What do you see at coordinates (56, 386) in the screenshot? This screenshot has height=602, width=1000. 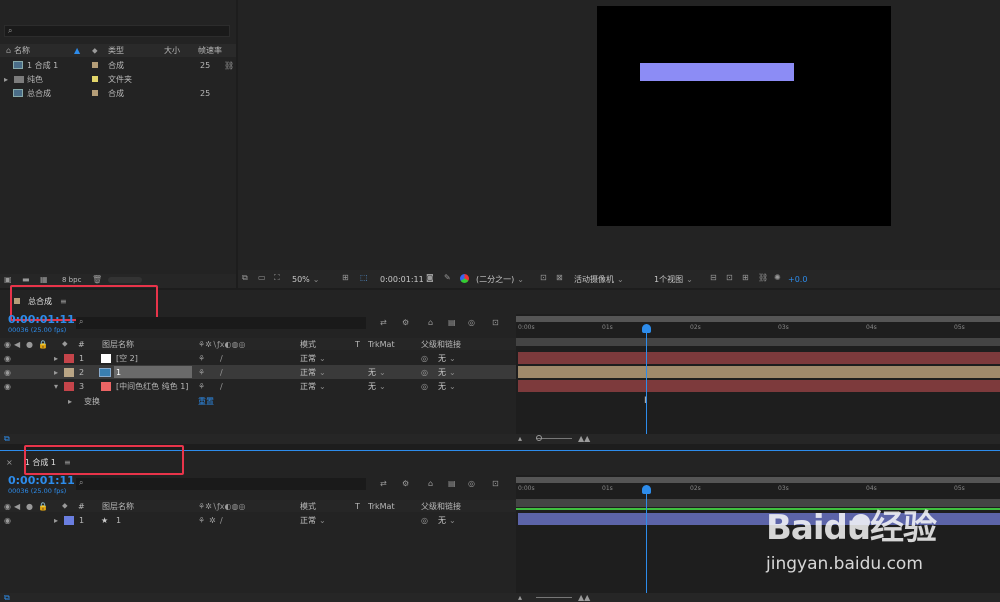 I see `collapse-arrow-icon: ▾` at bounding box center [56, 386].